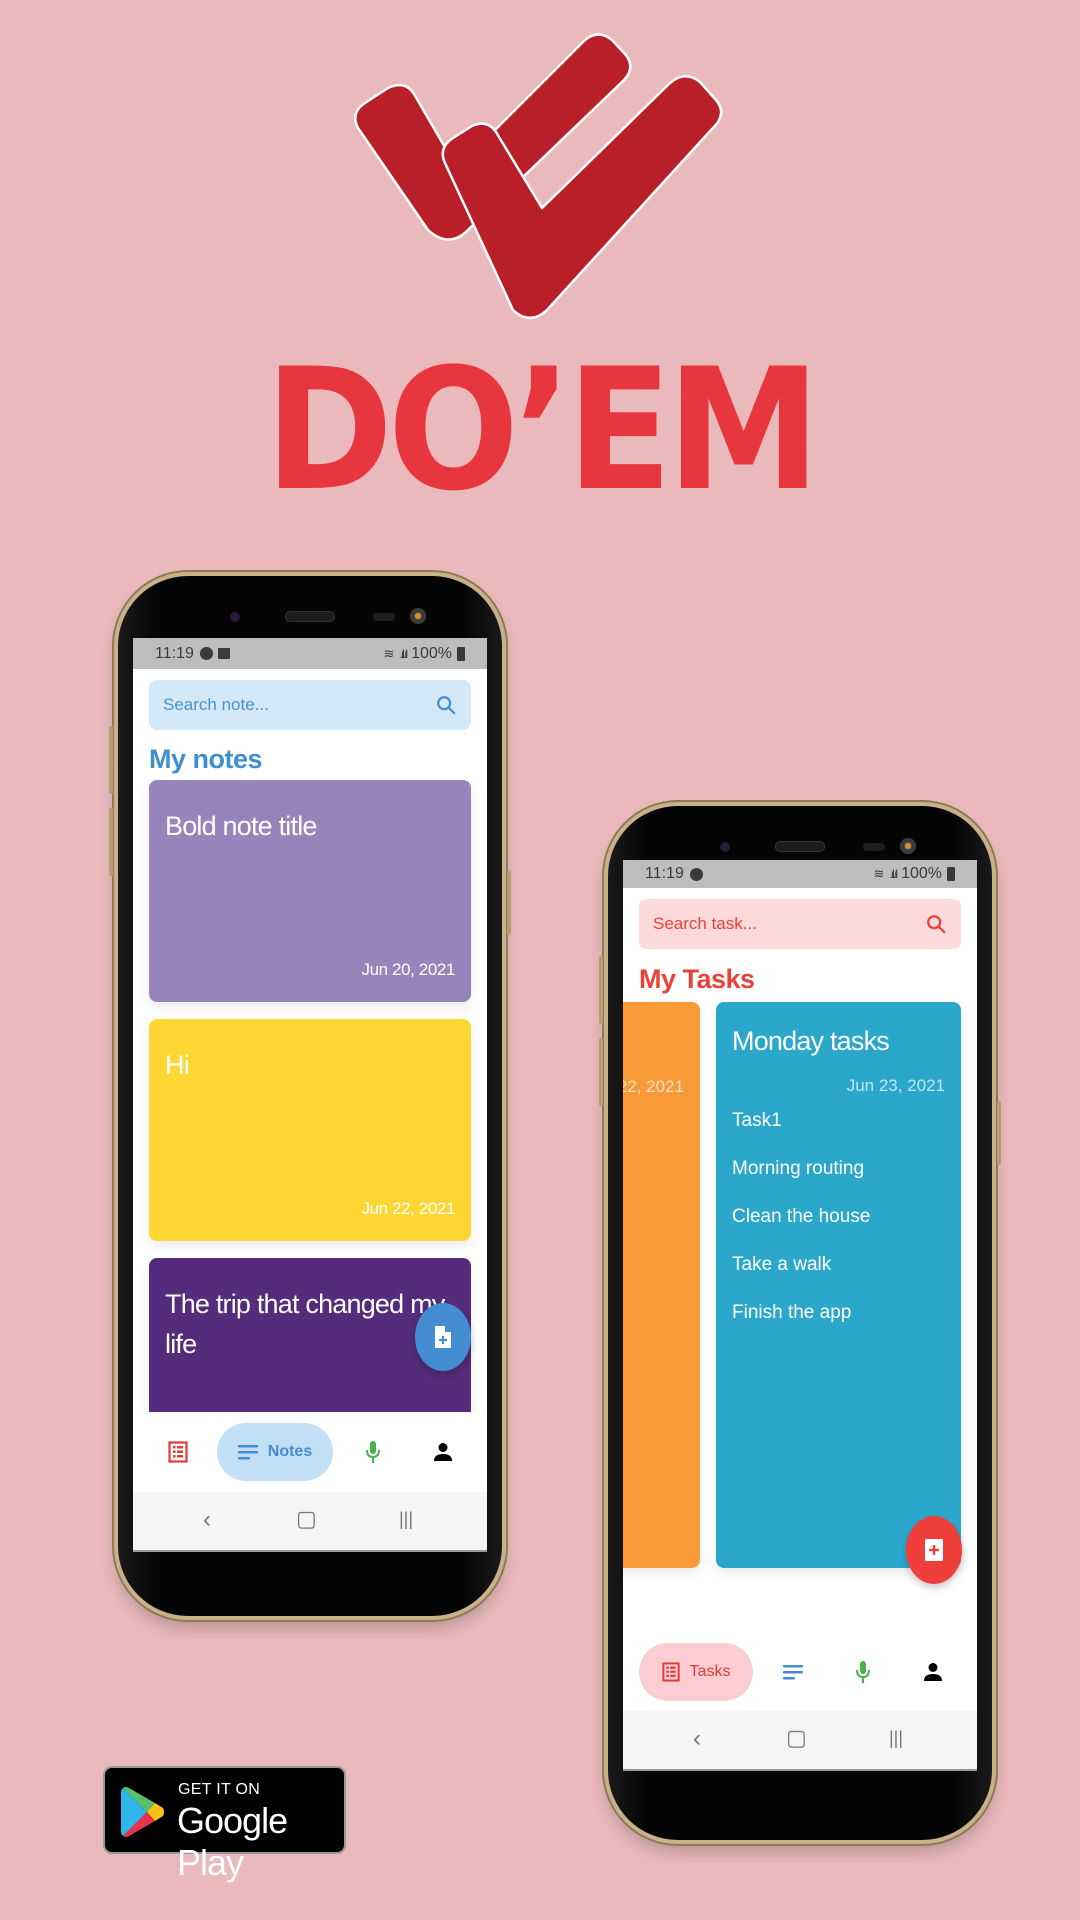 The image size is (1080, 1920). What do you see at coordinates (177, 1065) in the screenshot?
I see `note-title: Hi` at bounding box center [177, 1065].